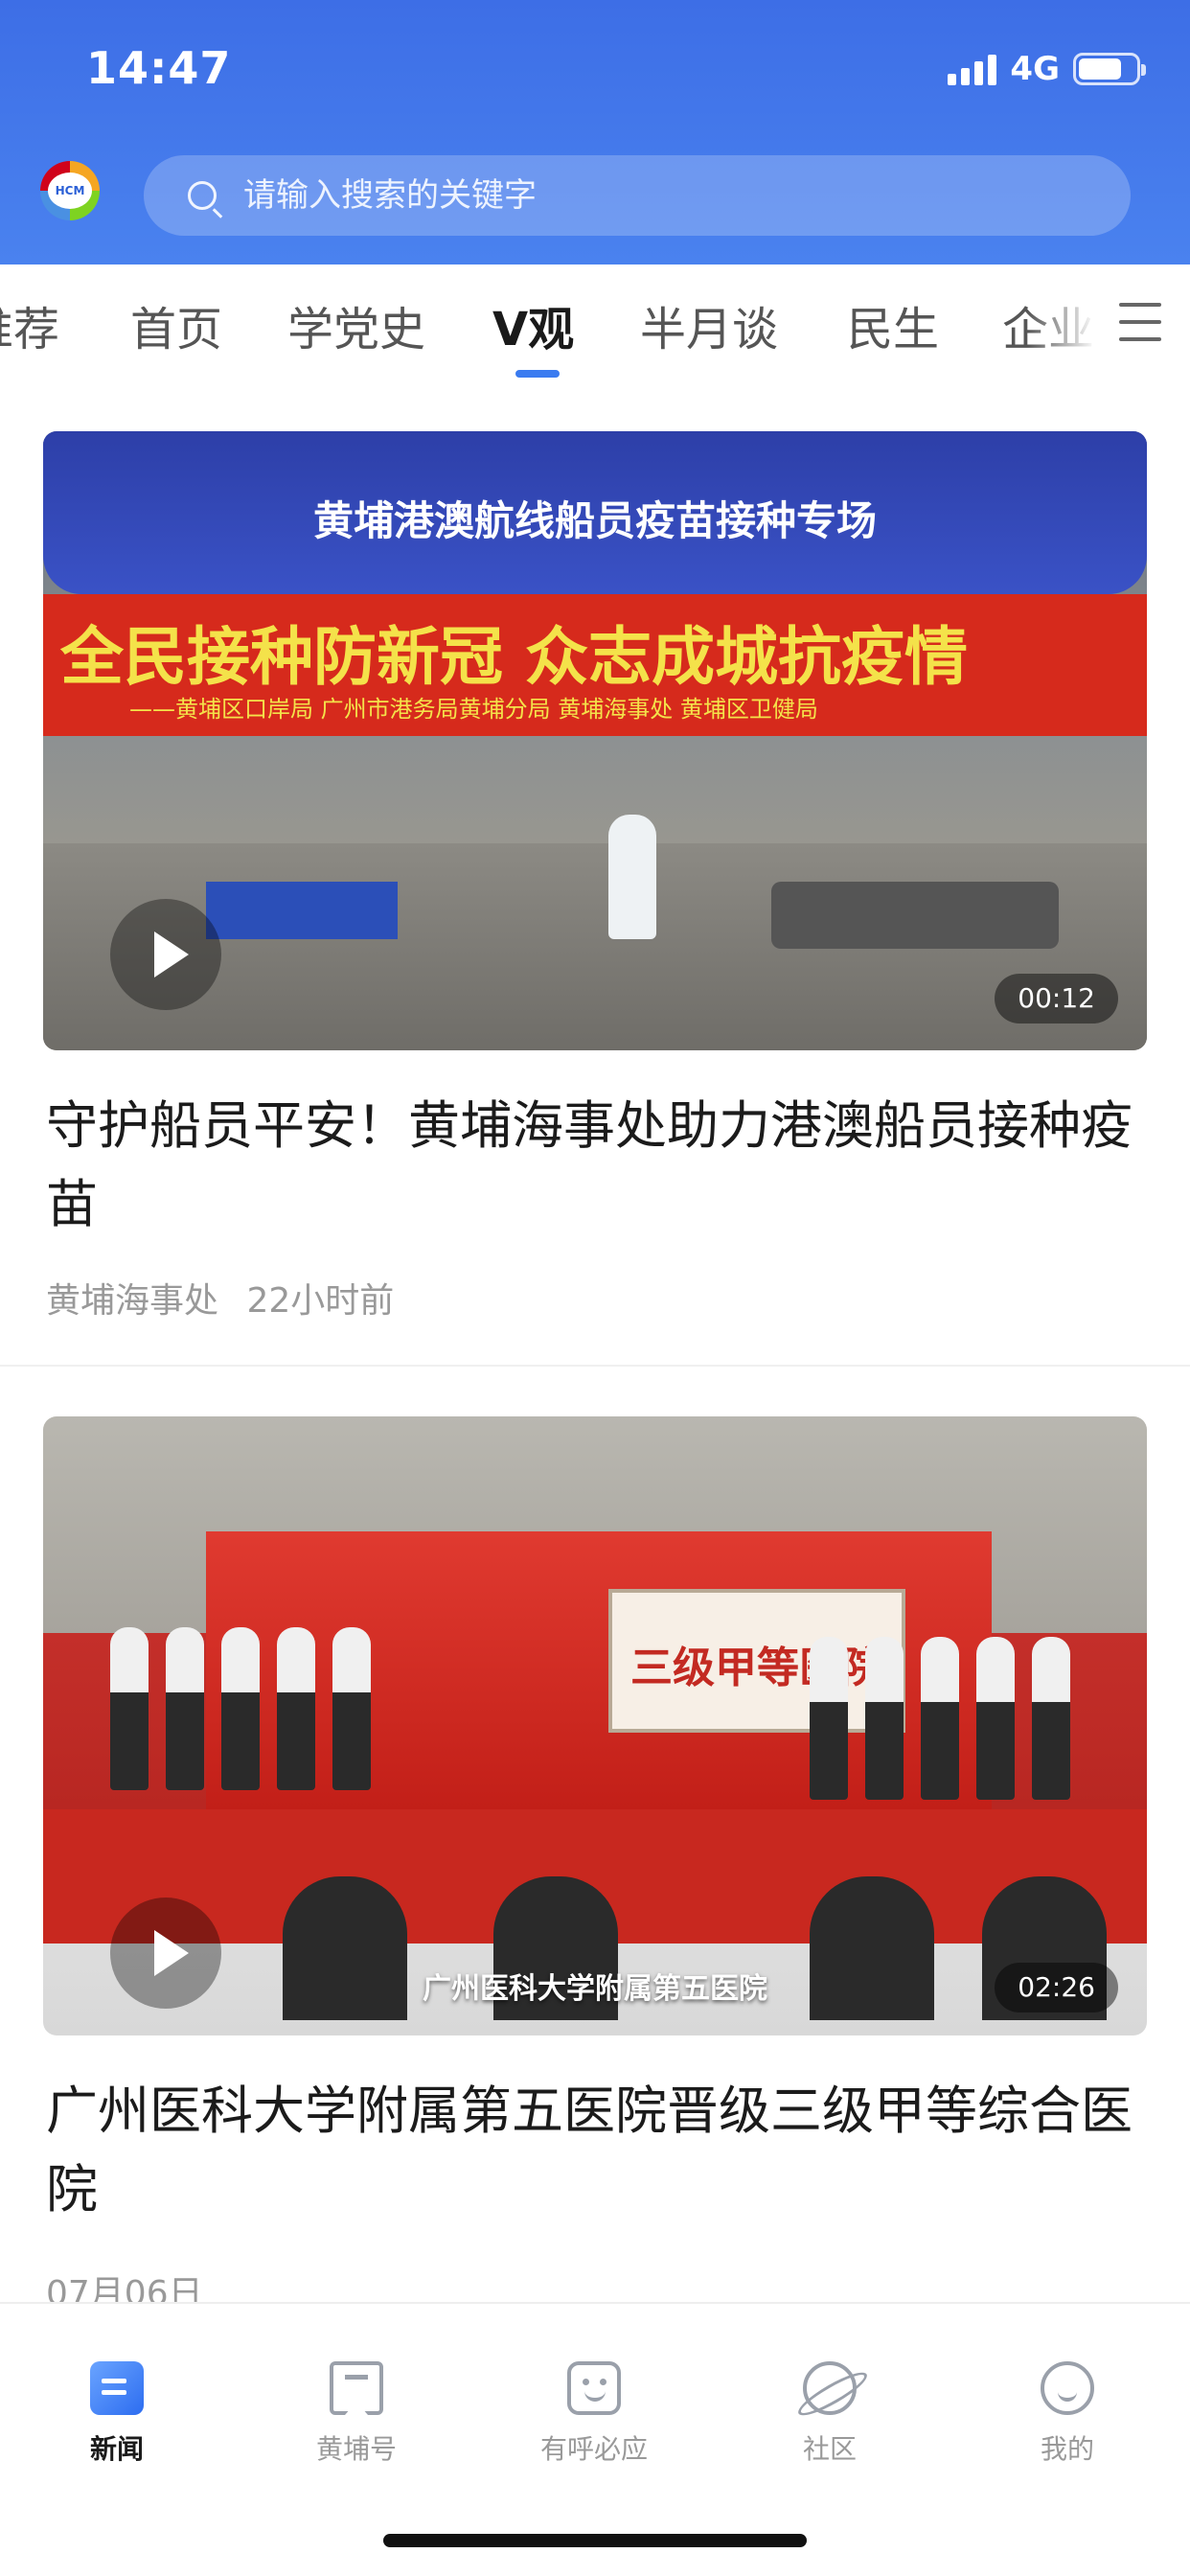 This screenshot has height=2576, width=1190. What do you see at coordinates (594, 520) in the screenshot?
I see `tent-sign-text: 黄埔港澳航线船员疫苗接种专场` at bounding box center [594, 520].